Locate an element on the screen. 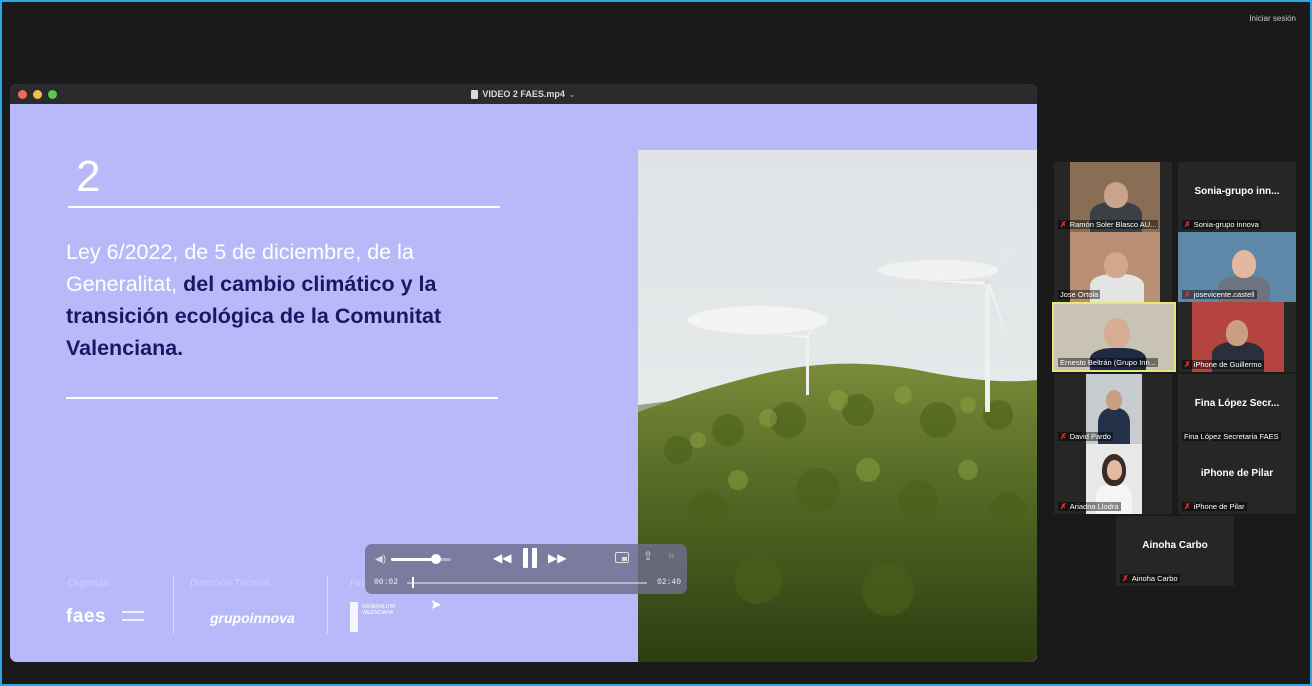 This screenshot has width=1312, height=686. current-time: 00:02 is located at coordinates (386, 582).